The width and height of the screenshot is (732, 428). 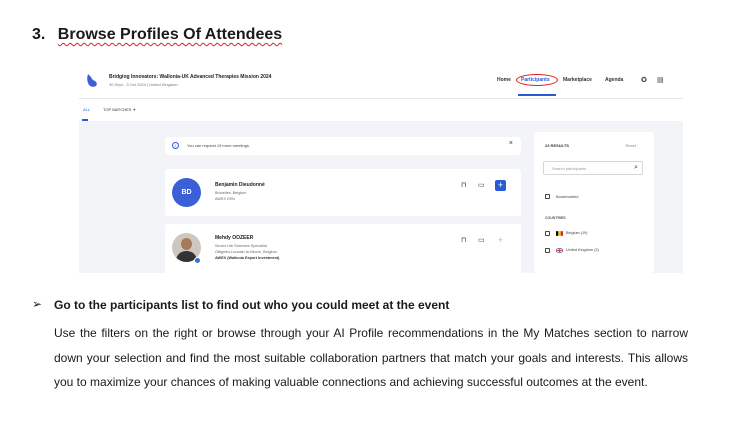 I want to click on participant-name: Benjamin Dieudonné, so click(x=240, y=185).